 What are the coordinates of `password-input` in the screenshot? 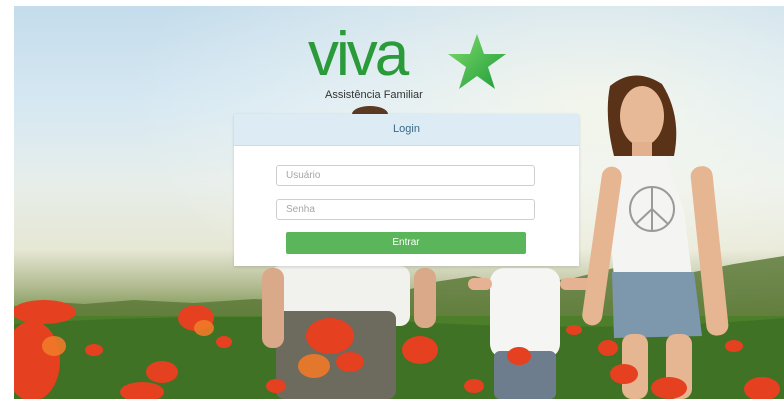 It's located at (405, 209).